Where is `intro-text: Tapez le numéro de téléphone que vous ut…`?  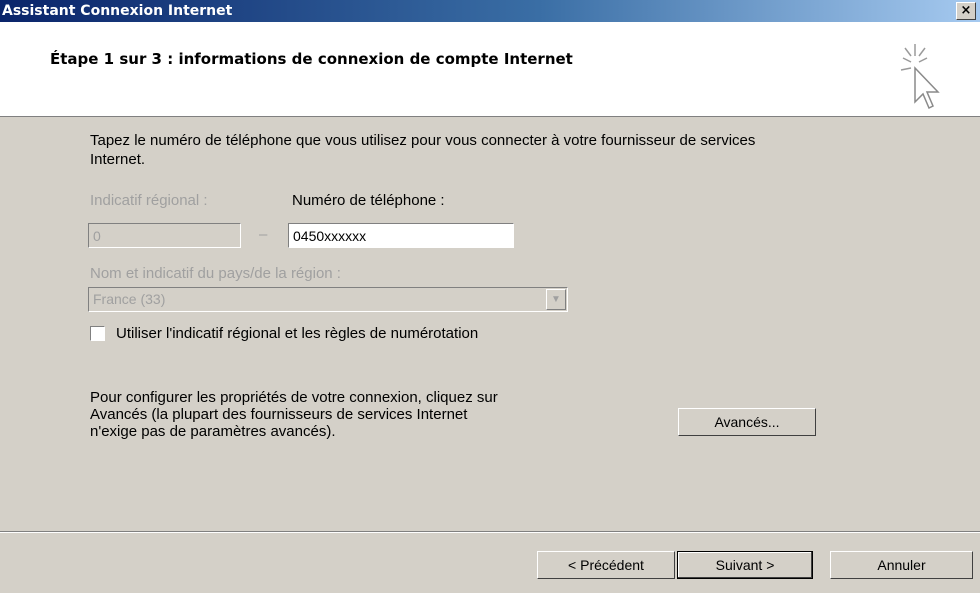
intro-text: Tapez le numéro de téléphone que vous ut… is located at coordinates (423, 150).